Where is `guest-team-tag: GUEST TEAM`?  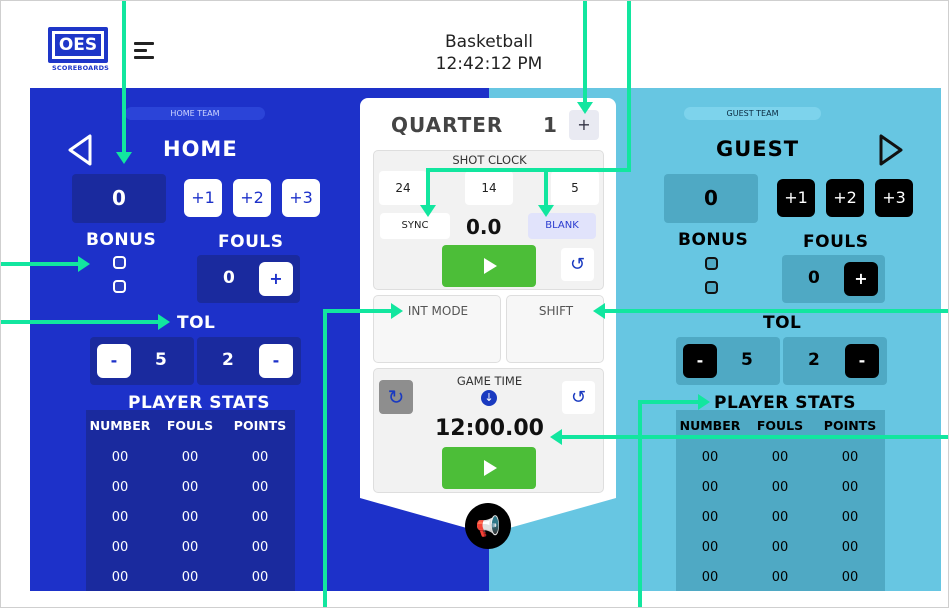 guest-team-tag: GUEST TEAM is located at coordinates (752, 113).